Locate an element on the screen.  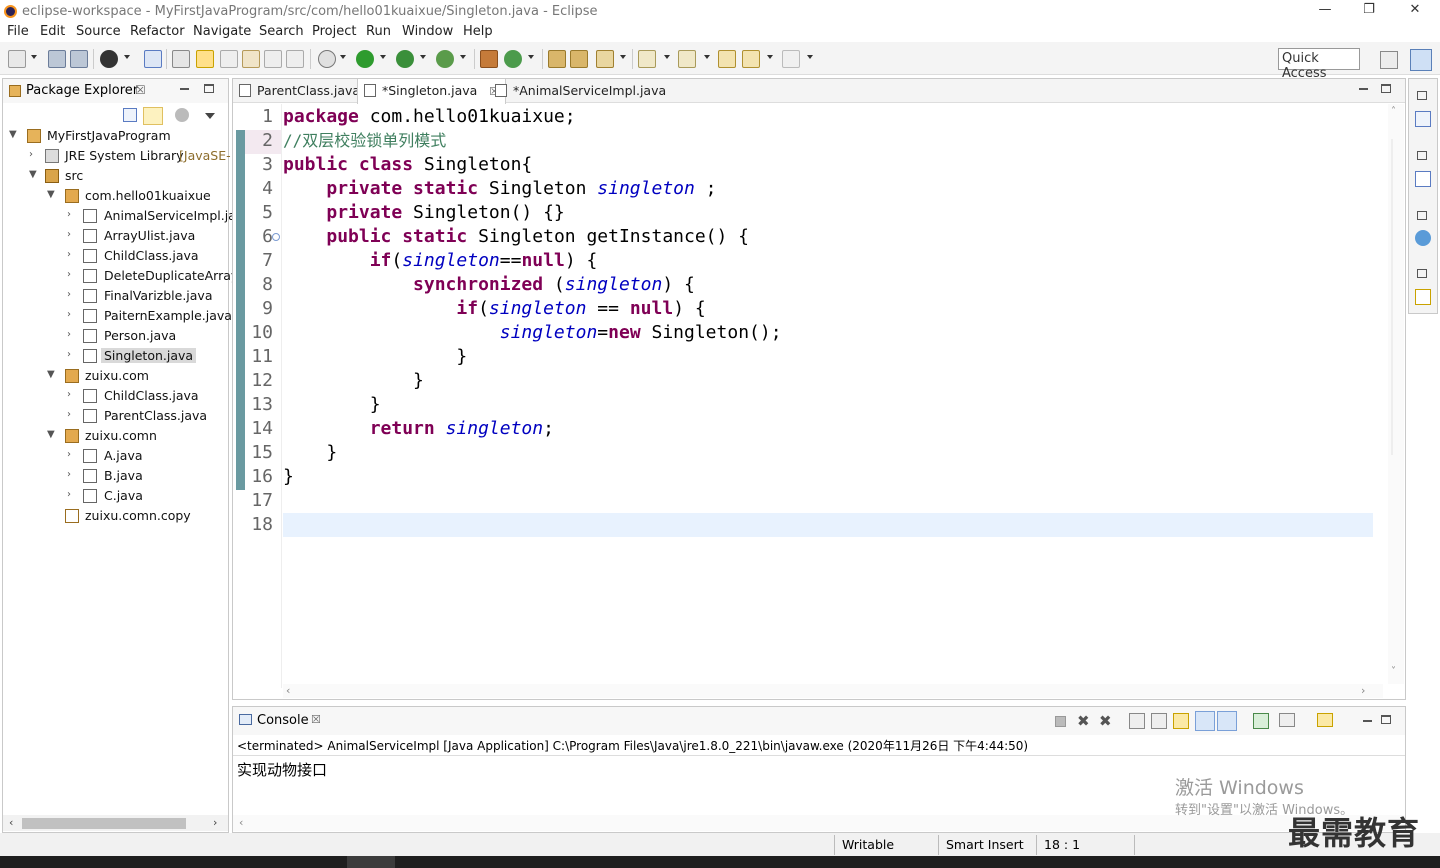
code-line: return singleton; is located at coordinates (418, 429).